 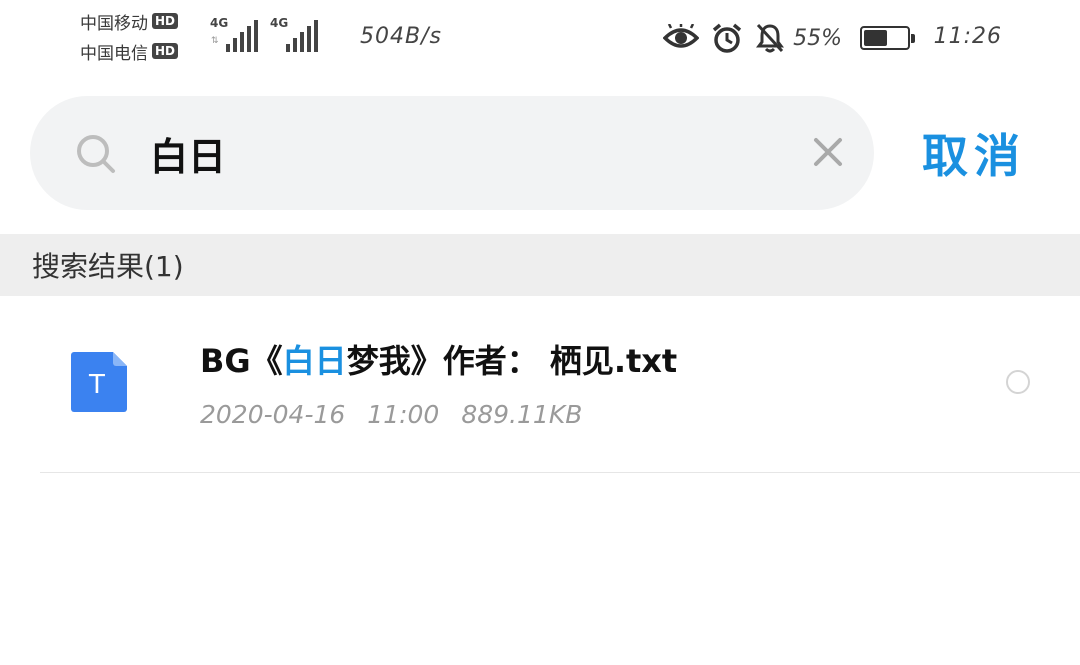 I want to click on carrier-row-1: 中国移动 HD, so click(x=145, y=21).